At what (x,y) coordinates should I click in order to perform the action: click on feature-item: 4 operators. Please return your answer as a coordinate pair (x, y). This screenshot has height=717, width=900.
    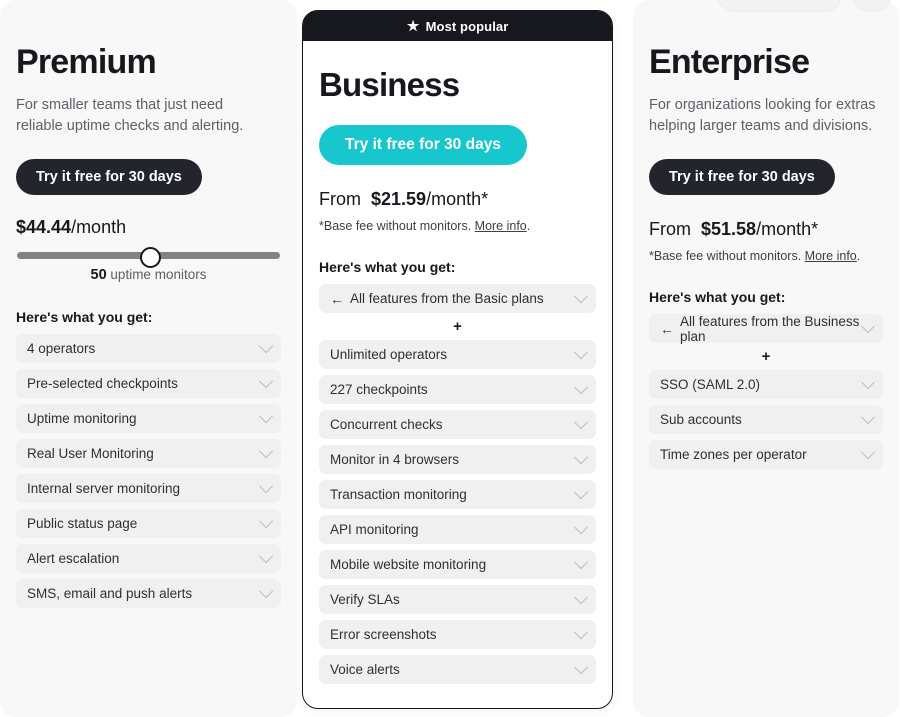
    Looking at the image, I should click on (148, 349).